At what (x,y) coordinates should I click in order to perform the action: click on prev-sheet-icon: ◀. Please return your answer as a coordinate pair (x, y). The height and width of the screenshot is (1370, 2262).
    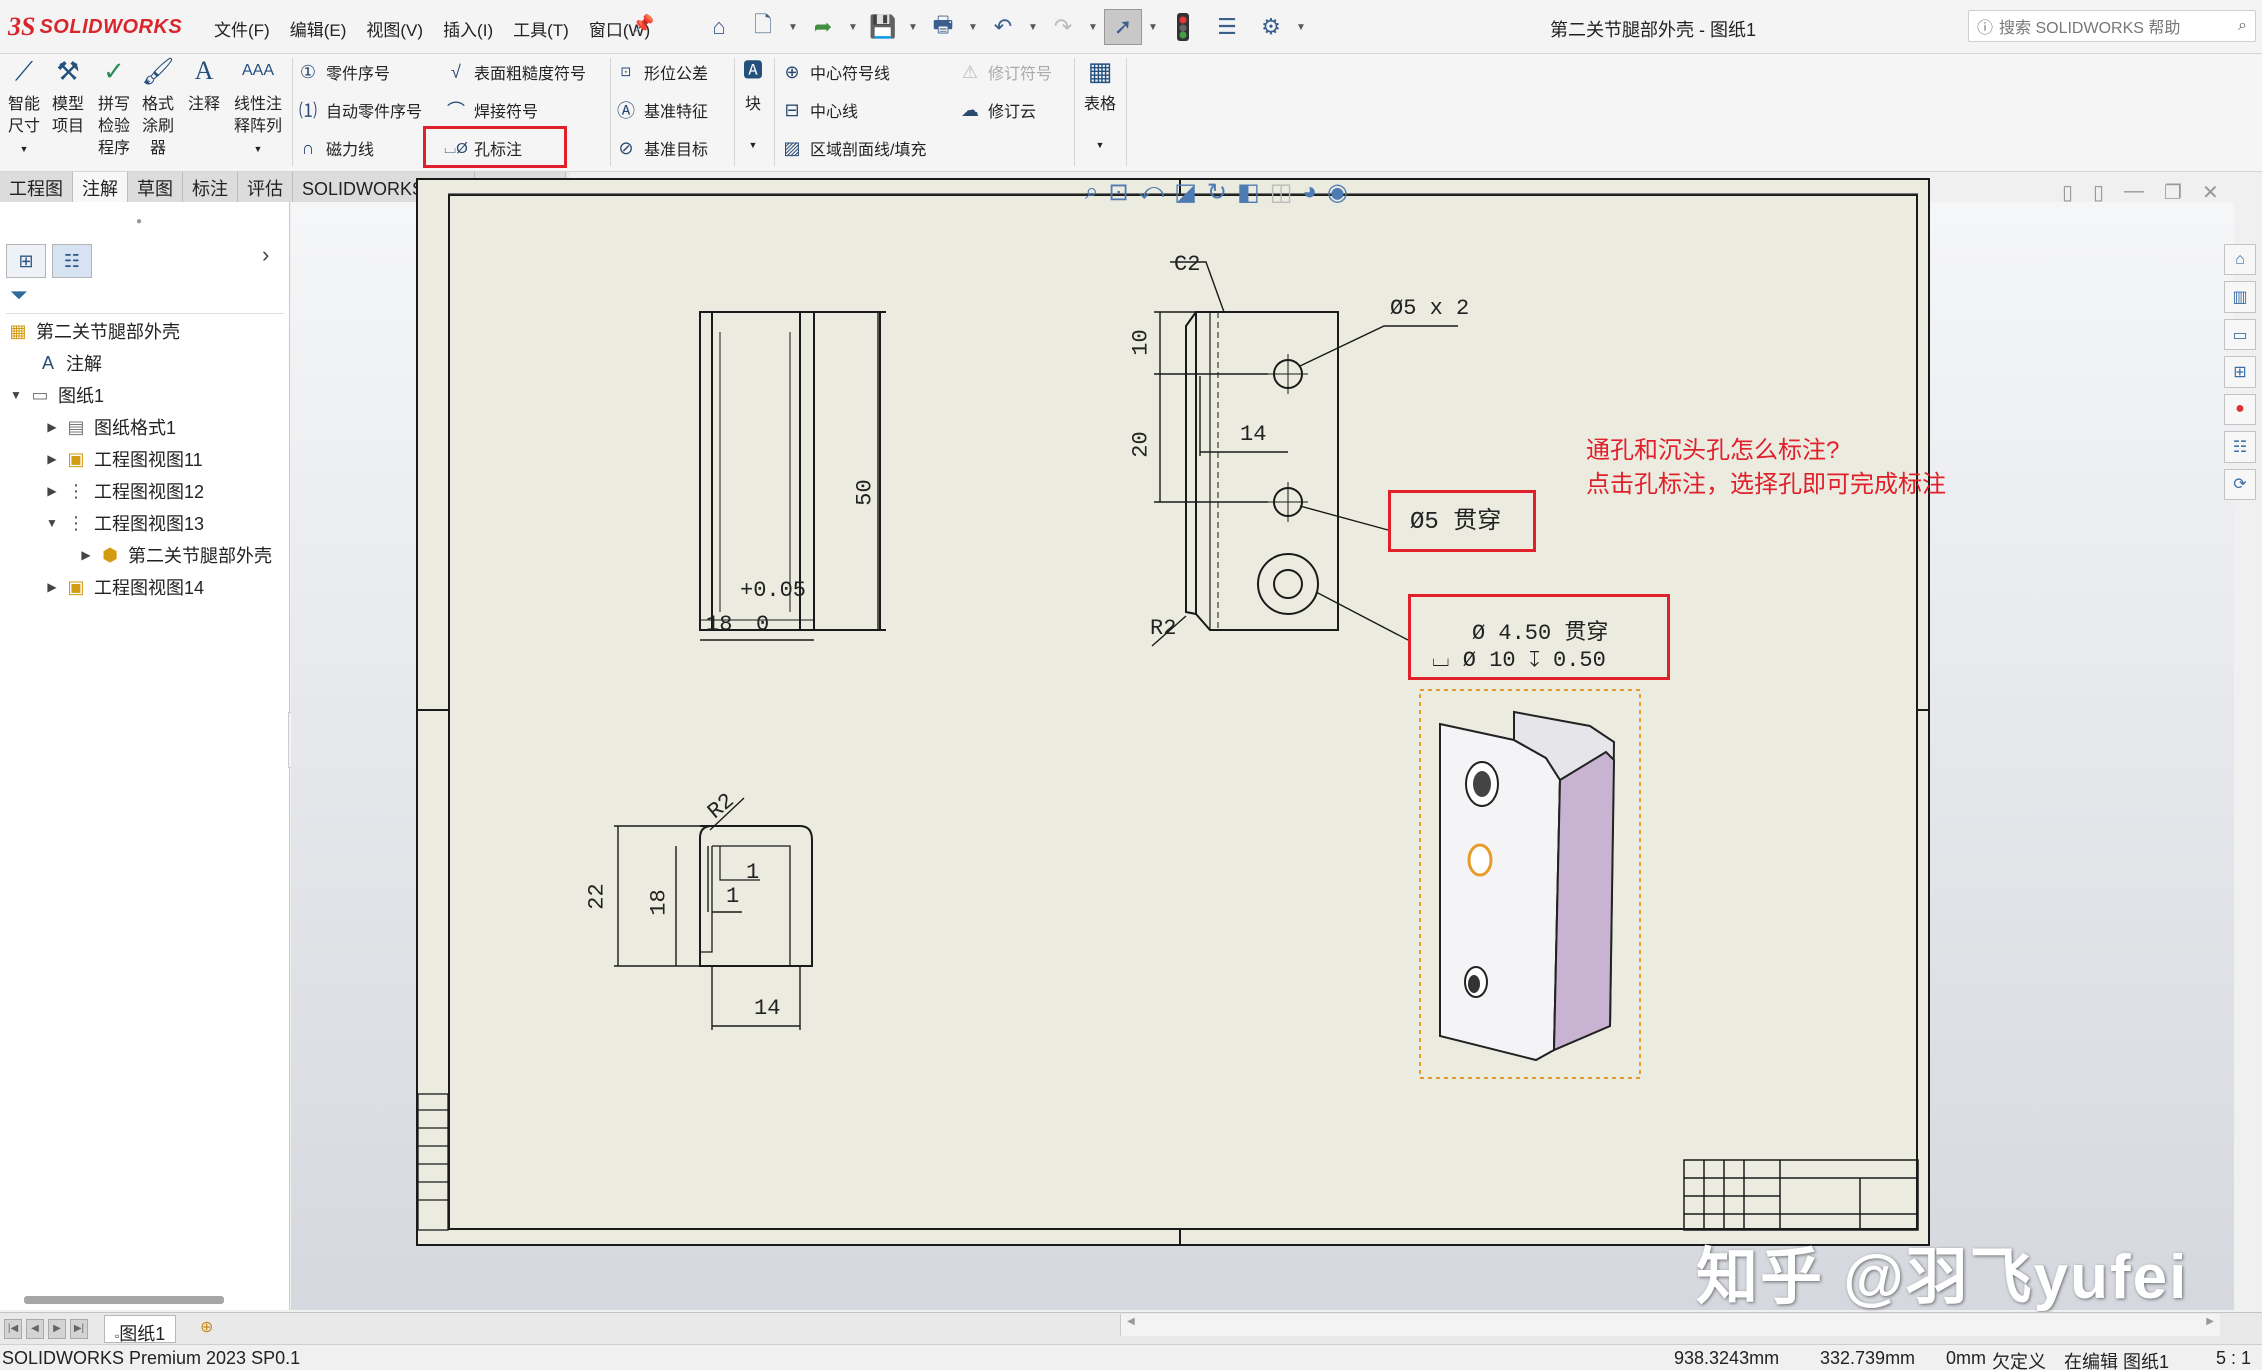
    Looking at the image, I should click on (35, 1329).